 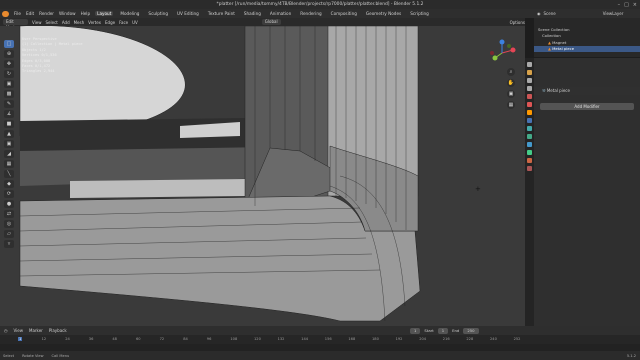 I want to click on timeline-header: ◷ View Marker Playback, so click(x=320, y=330).